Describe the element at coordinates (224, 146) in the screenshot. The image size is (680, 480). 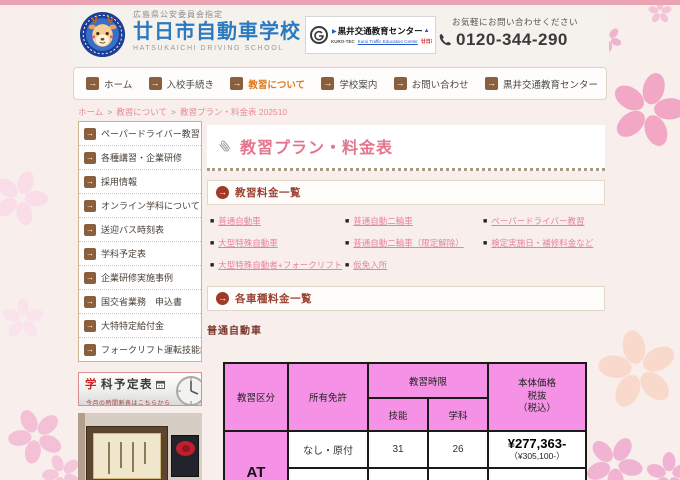
I see `paperclip-icon` at that location.